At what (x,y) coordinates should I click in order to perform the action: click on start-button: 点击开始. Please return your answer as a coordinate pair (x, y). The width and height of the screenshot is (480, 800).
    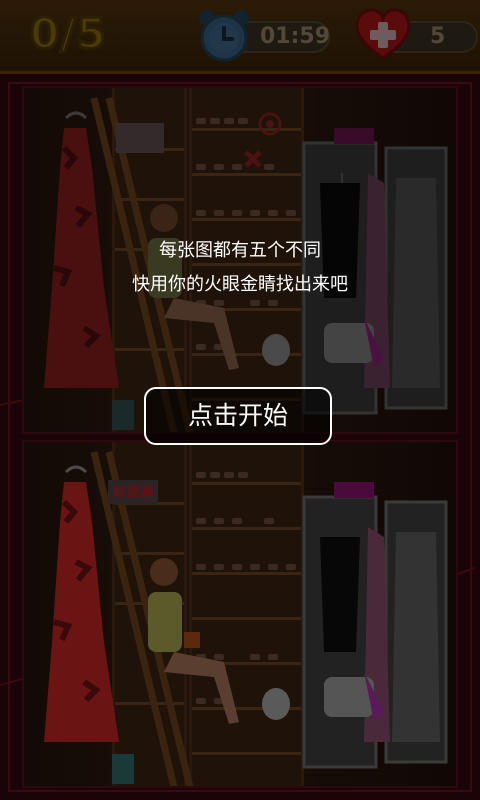
    Looking at the image, I should click on (238, 416).